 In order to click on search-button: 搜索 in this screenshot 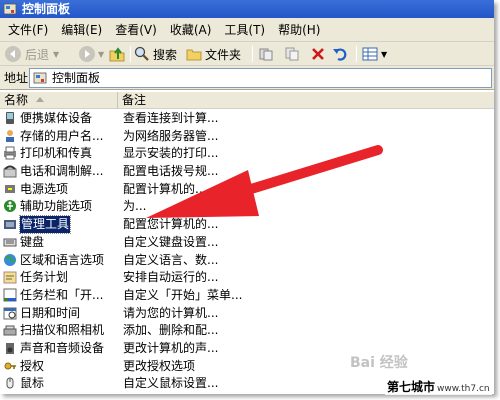, I will do `click(155, 54)`.